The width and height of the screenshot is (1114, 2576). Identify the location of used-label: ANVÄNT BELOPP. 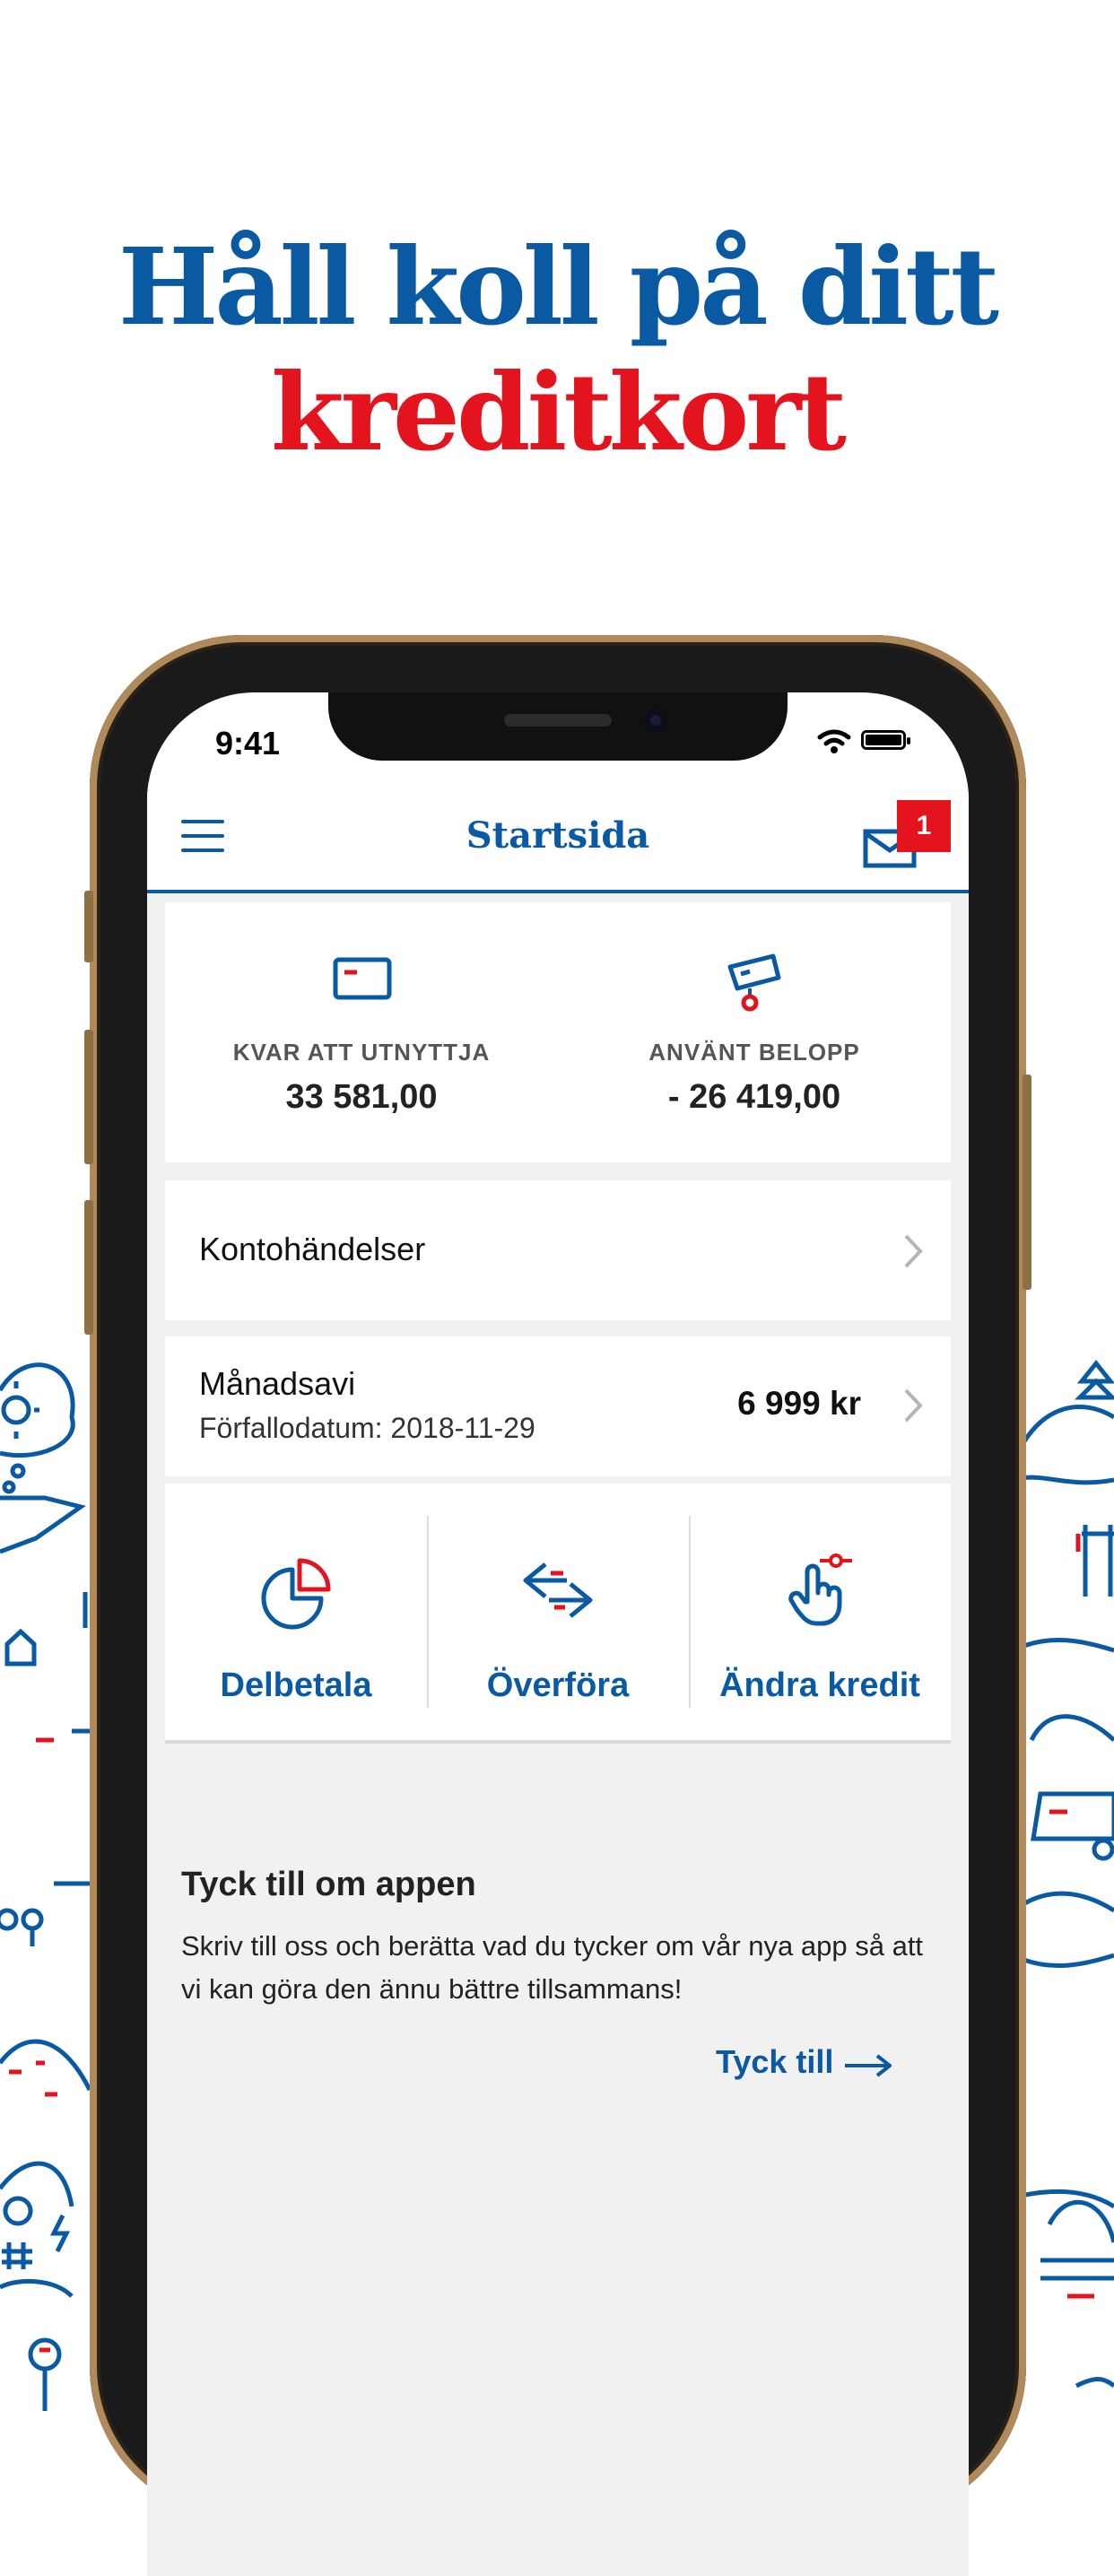
(754, 1052).